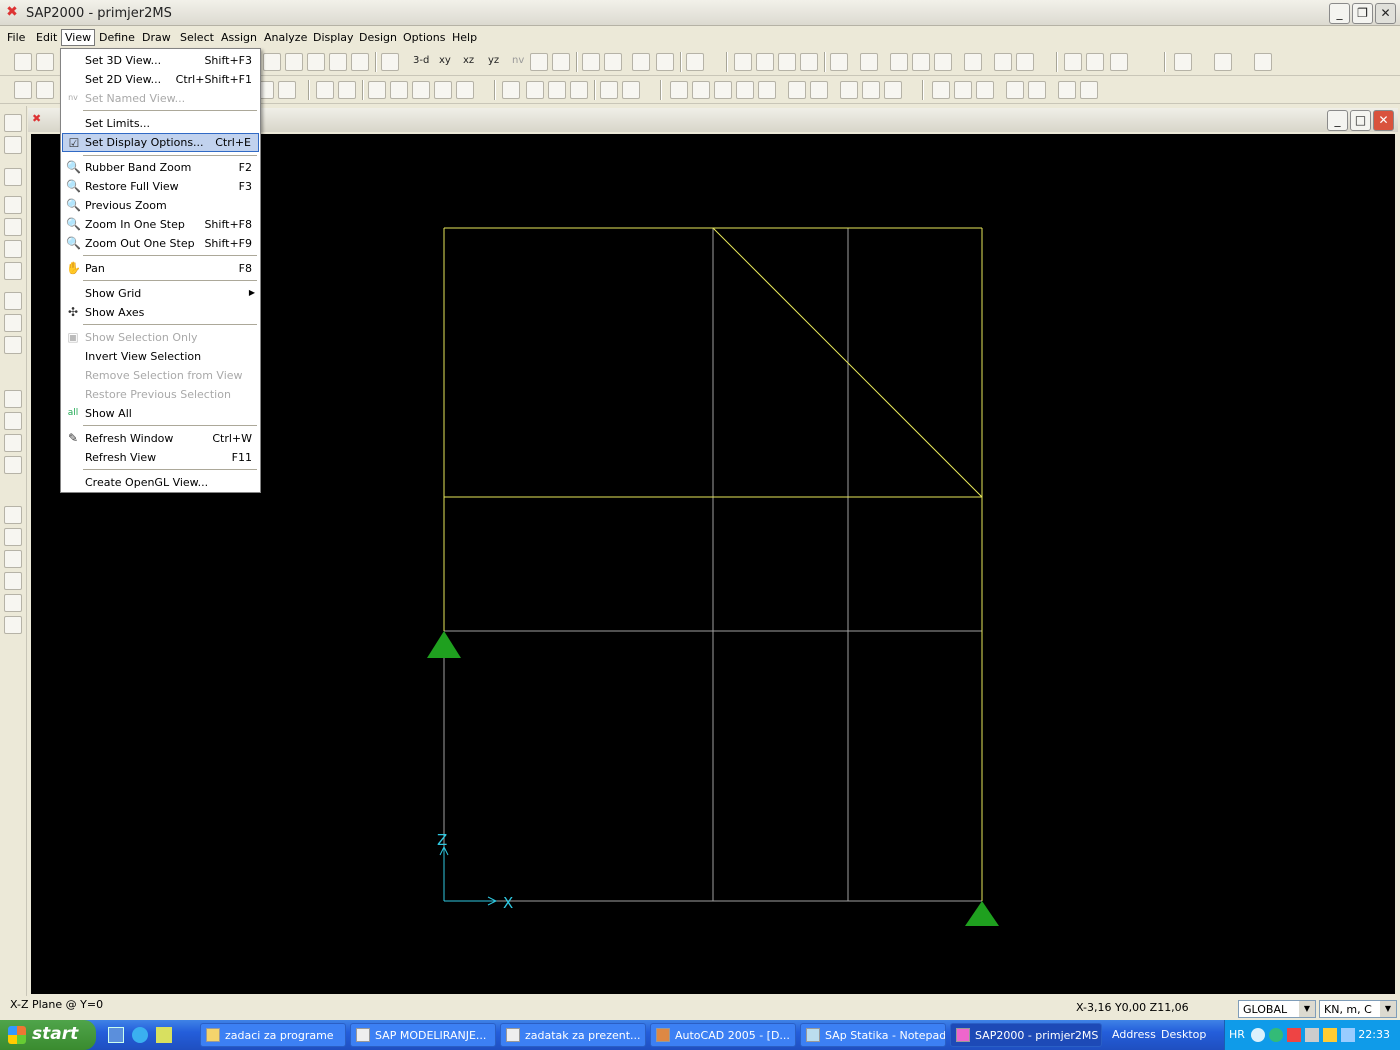 The image size is (1400, 1050). Describe the element at coordinates (679, 90) in the screenshot. I see `tool-g-icon` at that location.